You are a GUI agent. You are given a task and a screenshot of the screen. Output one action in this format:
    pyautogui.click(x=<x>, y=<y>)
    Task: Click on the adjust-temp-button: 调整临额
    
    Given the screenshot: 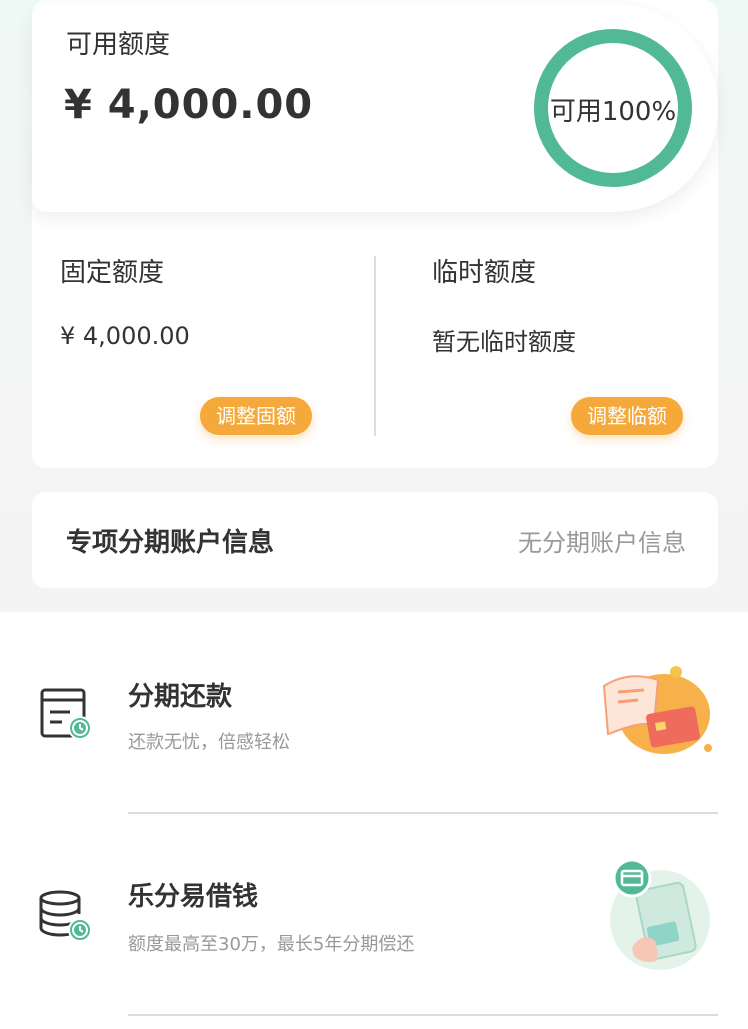 What is the action you would take?
    pyautogui.click(x=627, y=416)
    